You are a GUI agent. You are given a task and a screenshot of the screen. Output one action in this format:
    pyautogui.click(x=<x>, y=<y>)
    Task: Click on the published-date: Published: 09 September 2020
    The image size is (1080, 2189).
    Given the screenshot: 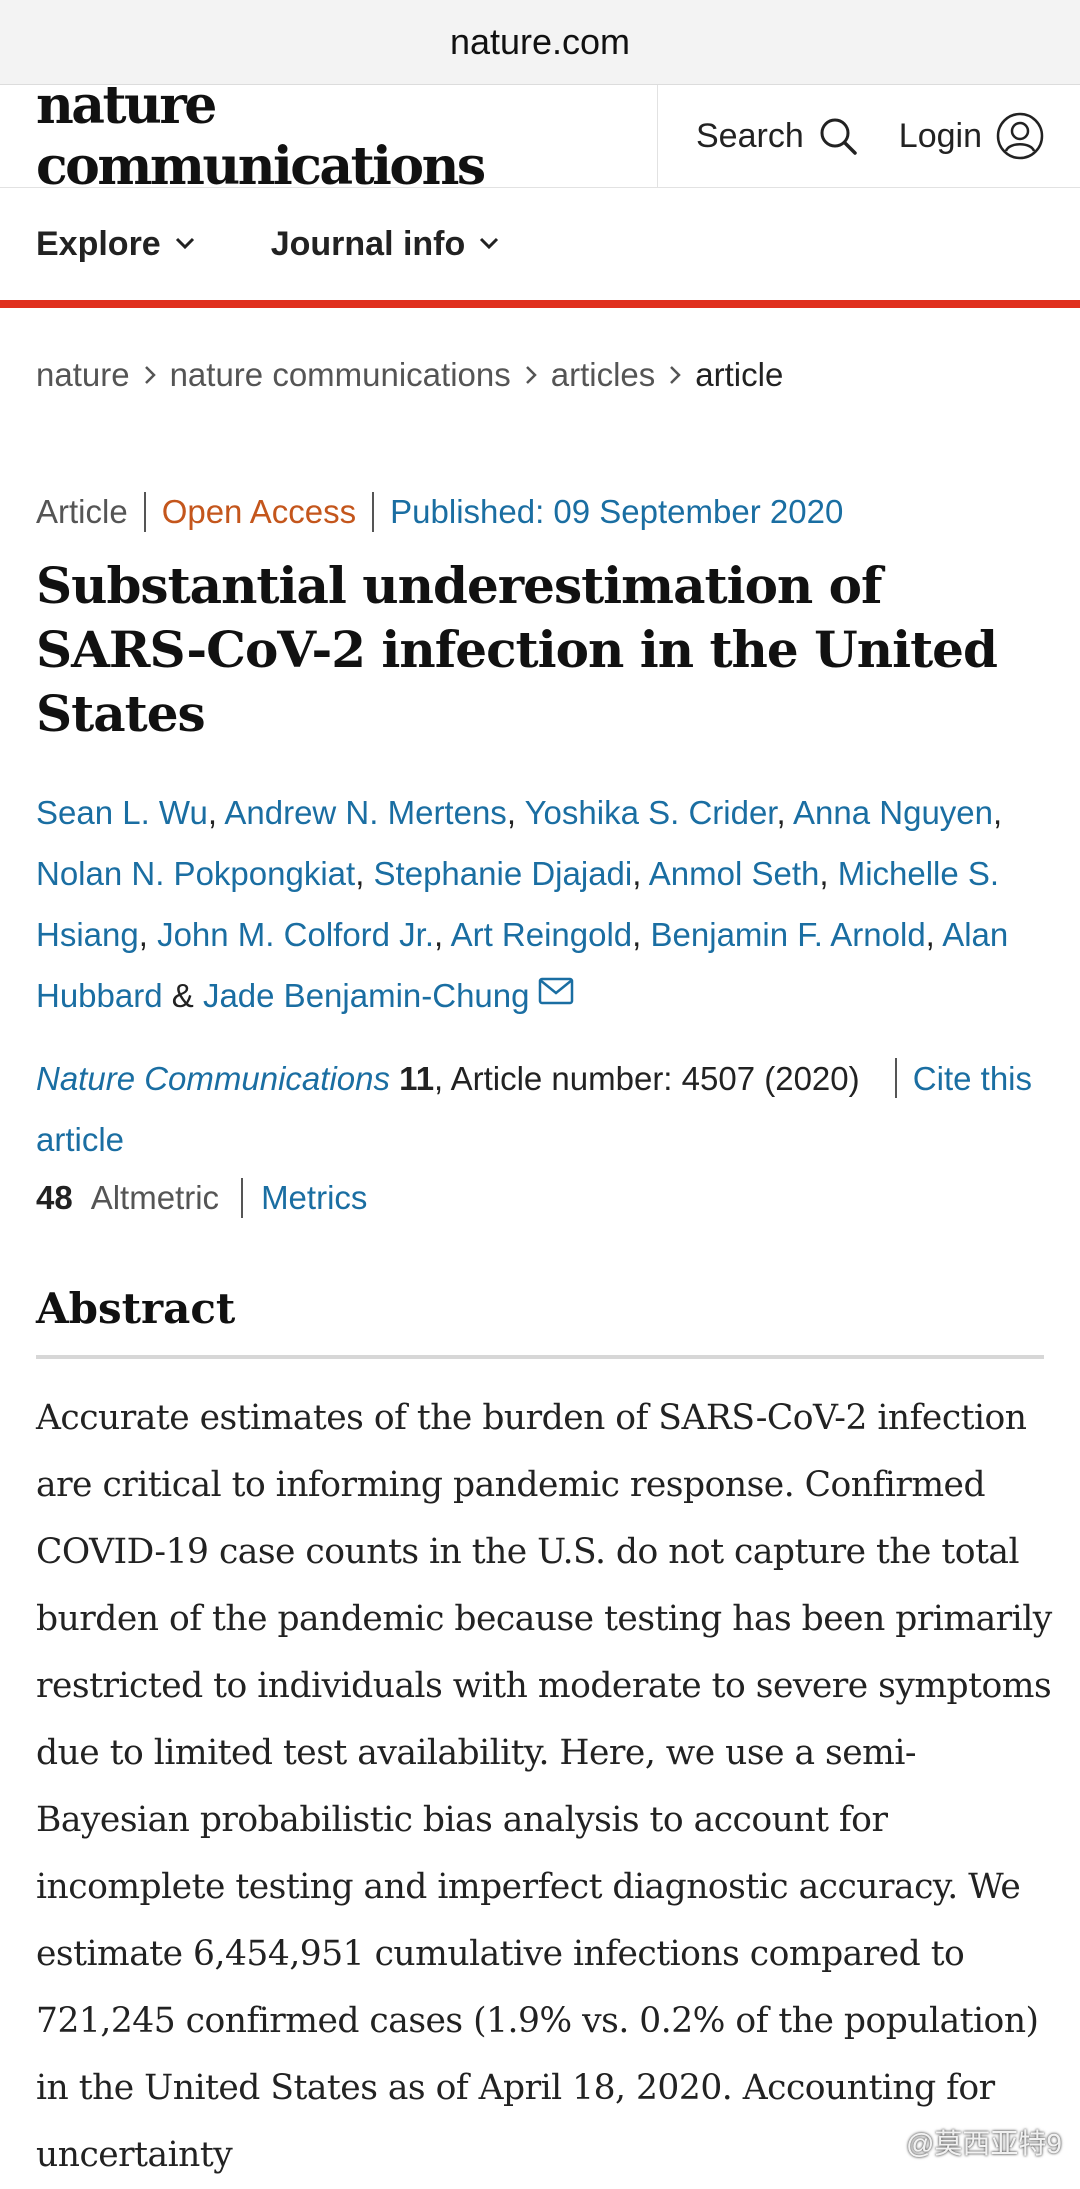 What is the action you would take?
    pyautogui.click(x=617, y=511)
    